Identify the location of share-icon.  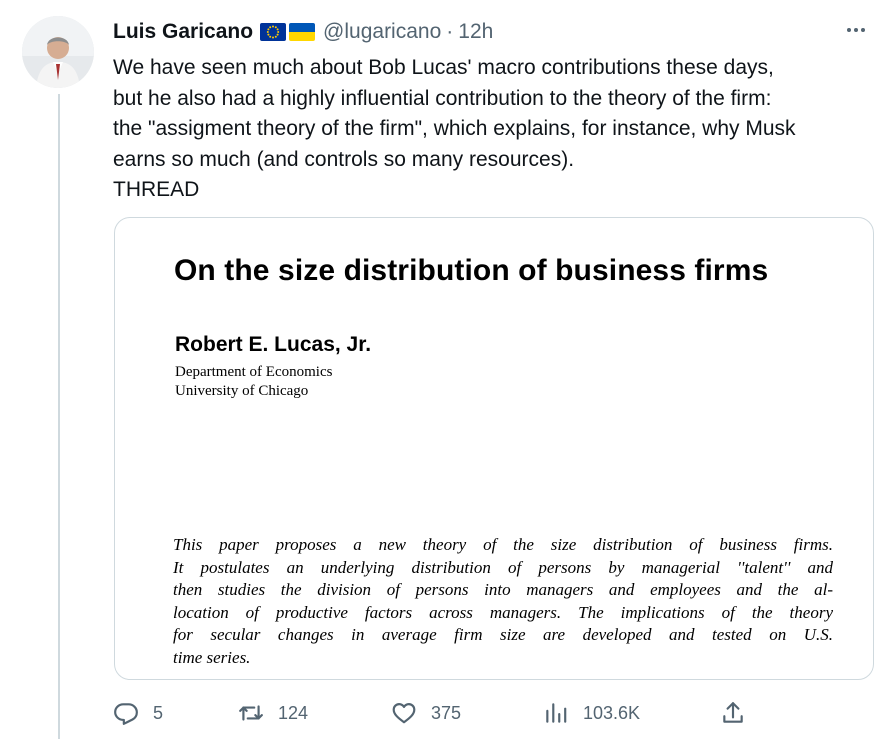
(733, 712).